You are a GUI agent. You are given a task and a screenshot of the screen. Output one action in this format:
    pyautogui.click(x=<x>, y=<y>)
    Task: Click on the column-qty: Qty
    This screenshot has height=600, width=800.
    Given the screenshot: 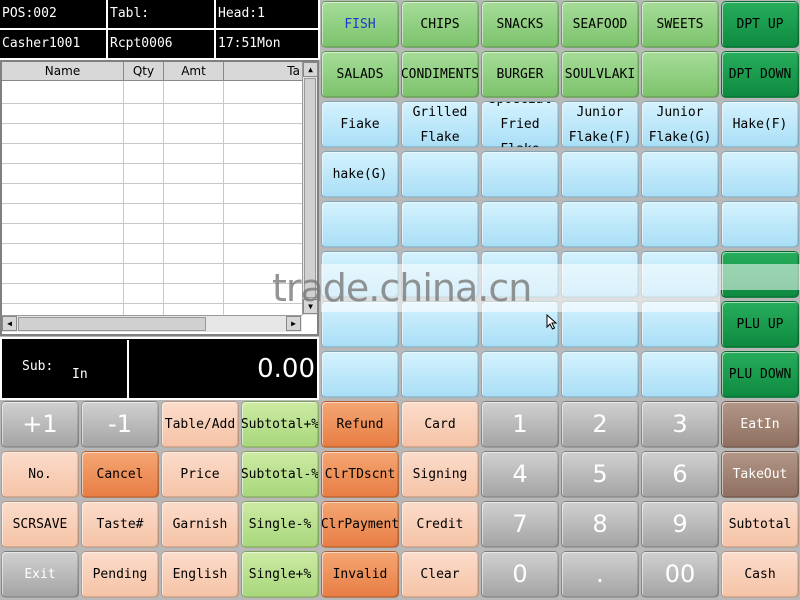 What is the action you would take?
    pyautogui.click(x=144, y=71)
    